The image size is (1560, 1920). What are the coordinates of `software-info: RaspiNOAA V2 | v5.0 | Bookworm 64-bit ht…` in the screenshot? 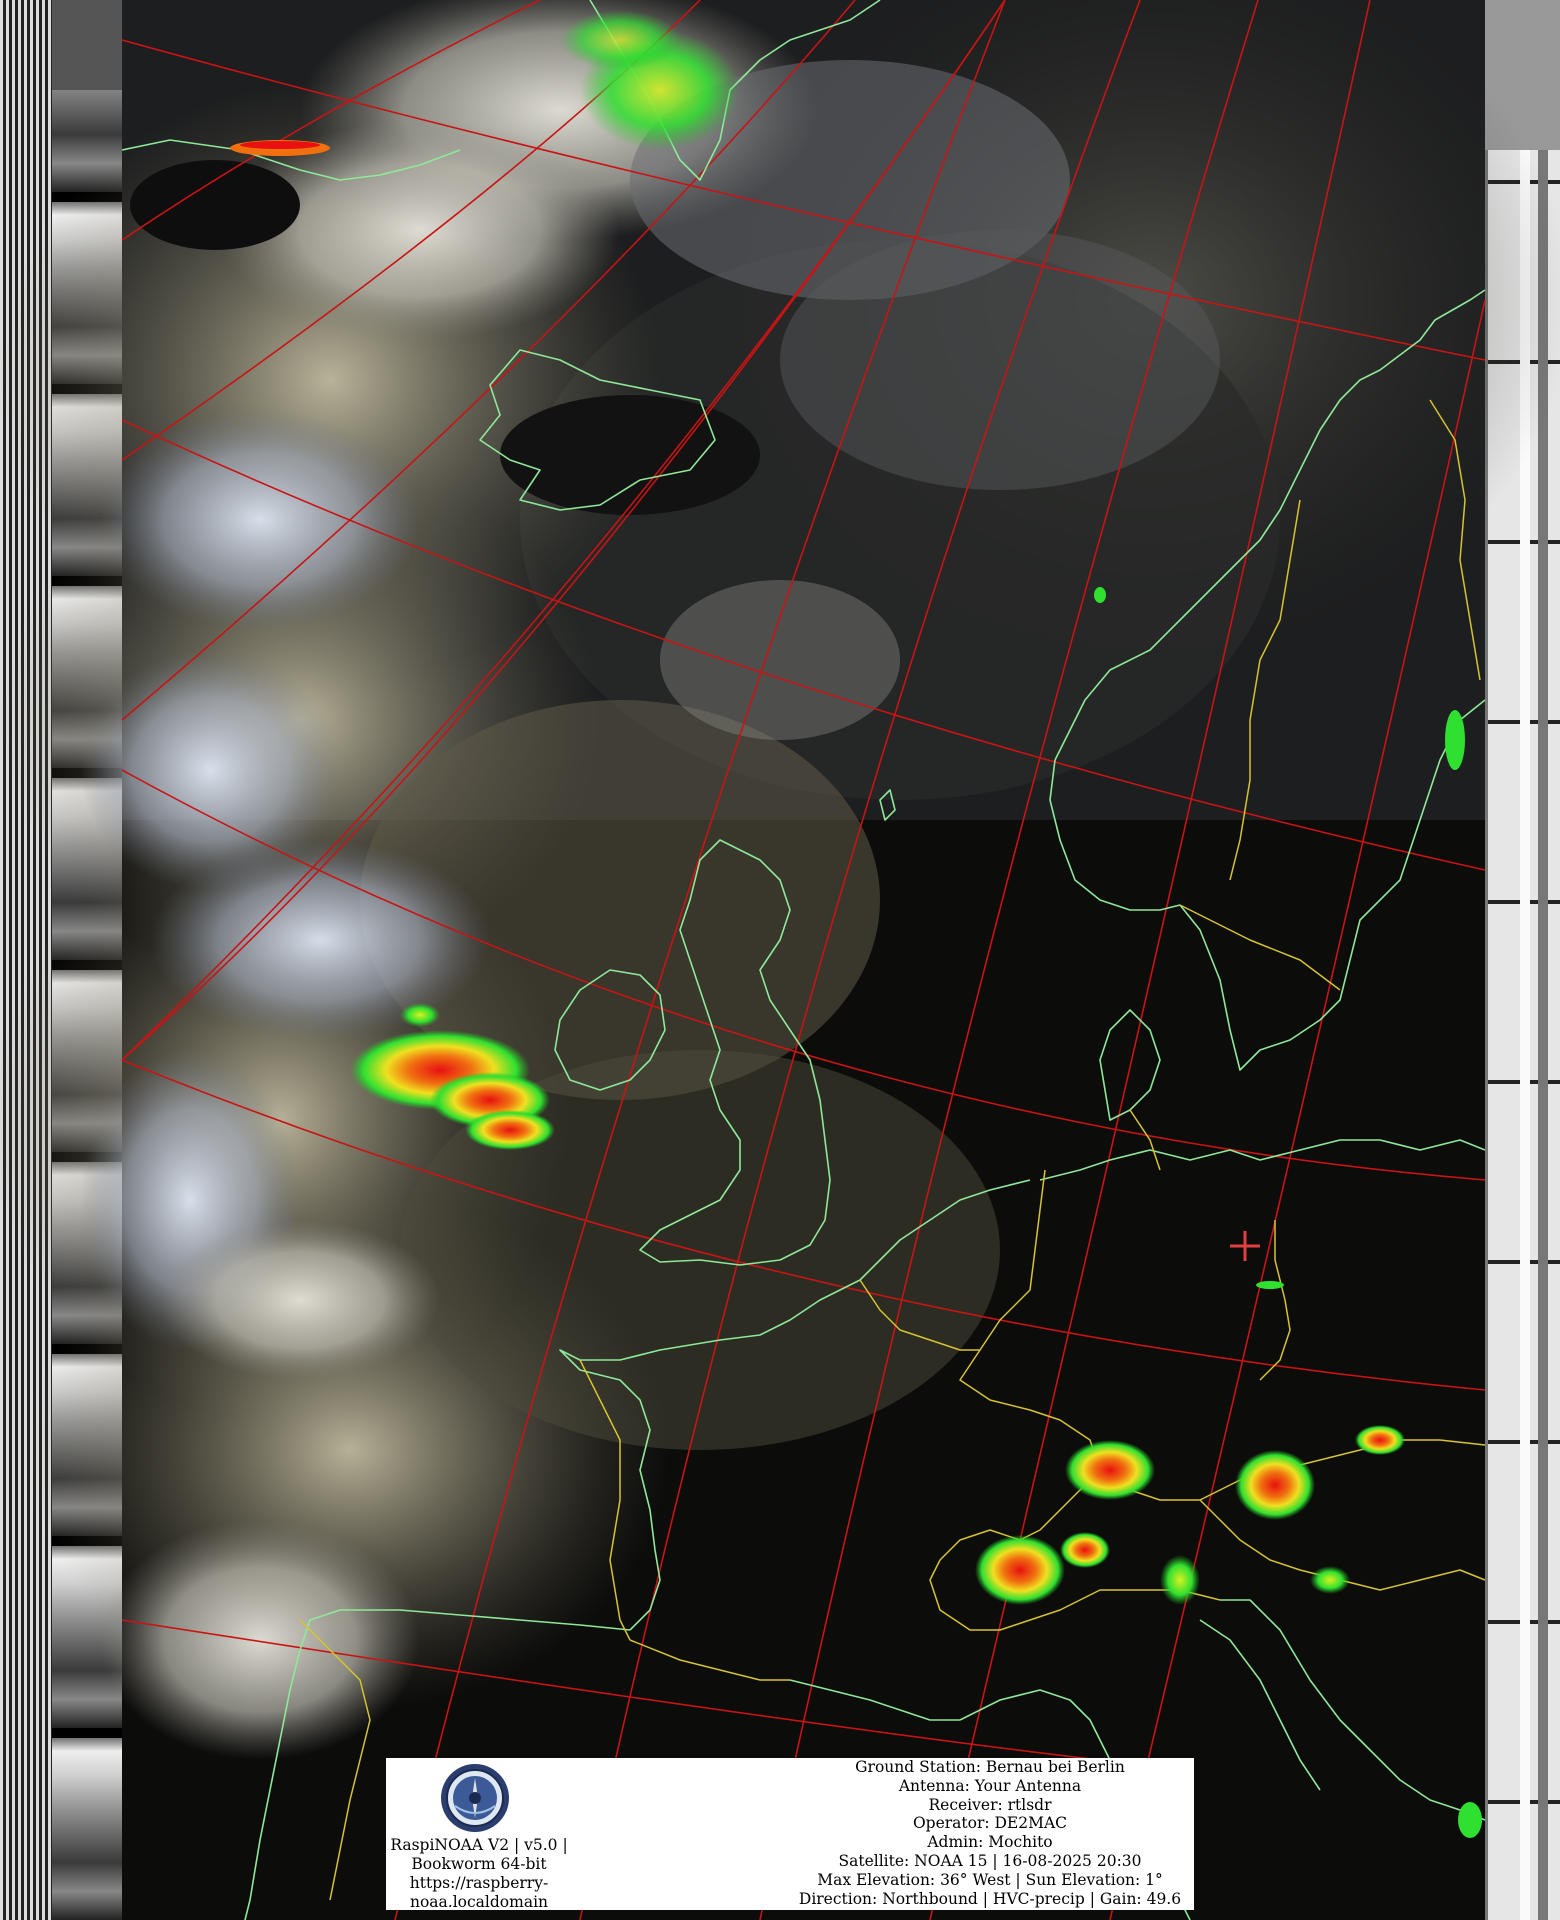 It's located at (479, 1834).